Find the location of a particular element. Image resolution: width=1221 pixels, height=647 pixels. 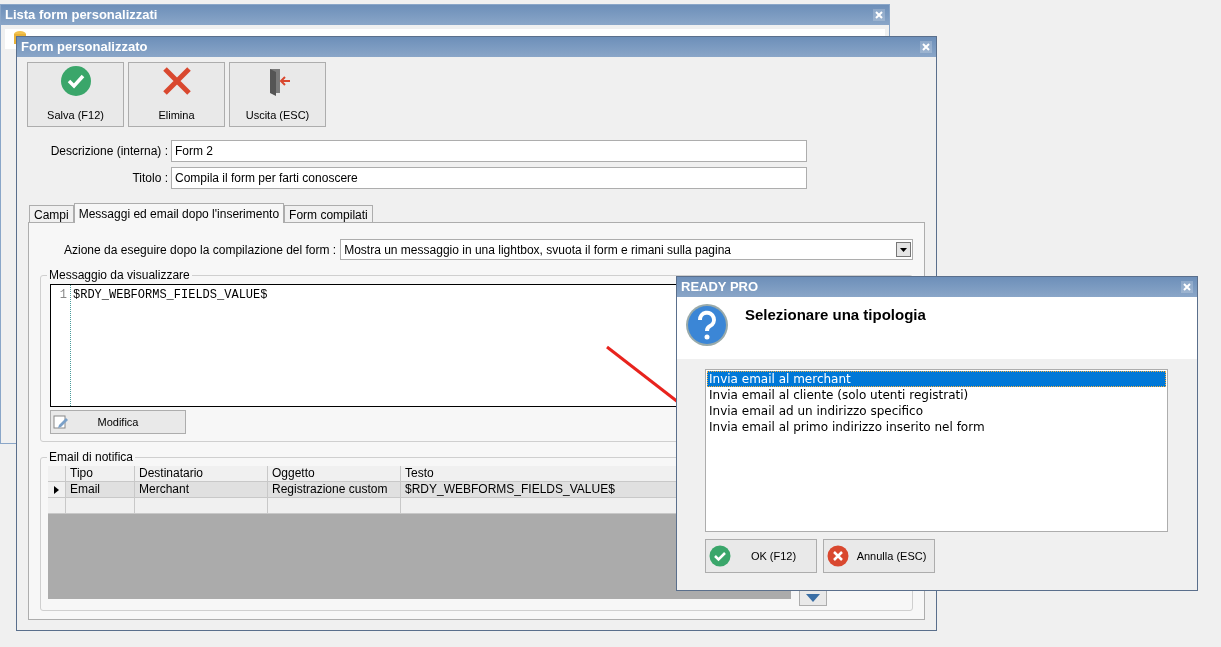

column-header: Tipo is located at coordinates (100, 473).